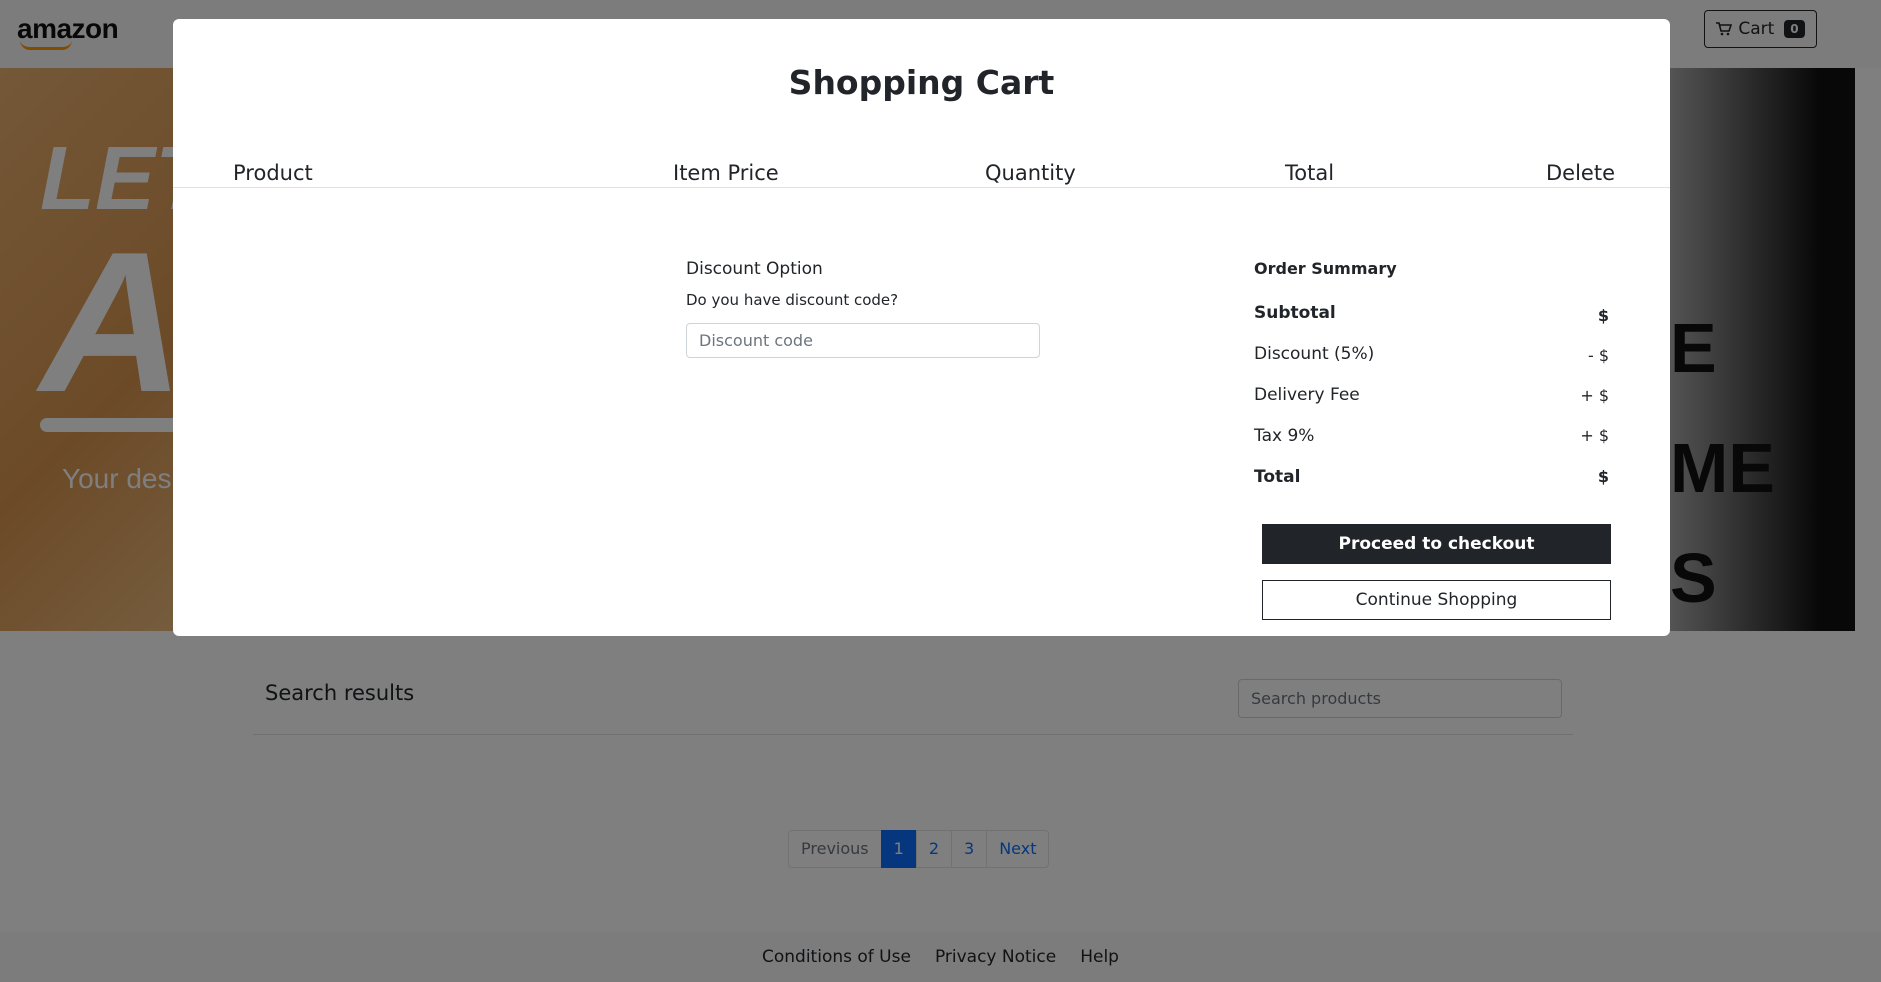 The width and height of the screenshot is (1881, 982). What do you see at coordinates (1431, 364) in the screenshot?
I see `summary-row-discount: Discount (5%) - $` at bounding box center [1431, 364].